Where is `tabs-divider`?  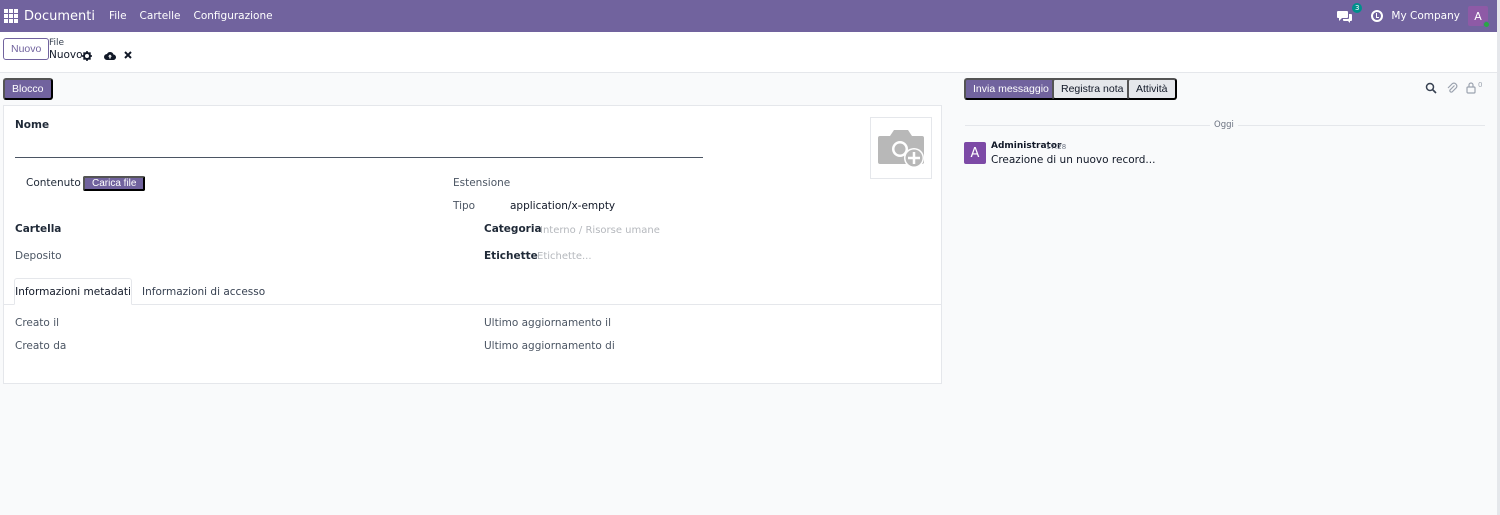 tabs-divider is located at coordinates (472, 304).